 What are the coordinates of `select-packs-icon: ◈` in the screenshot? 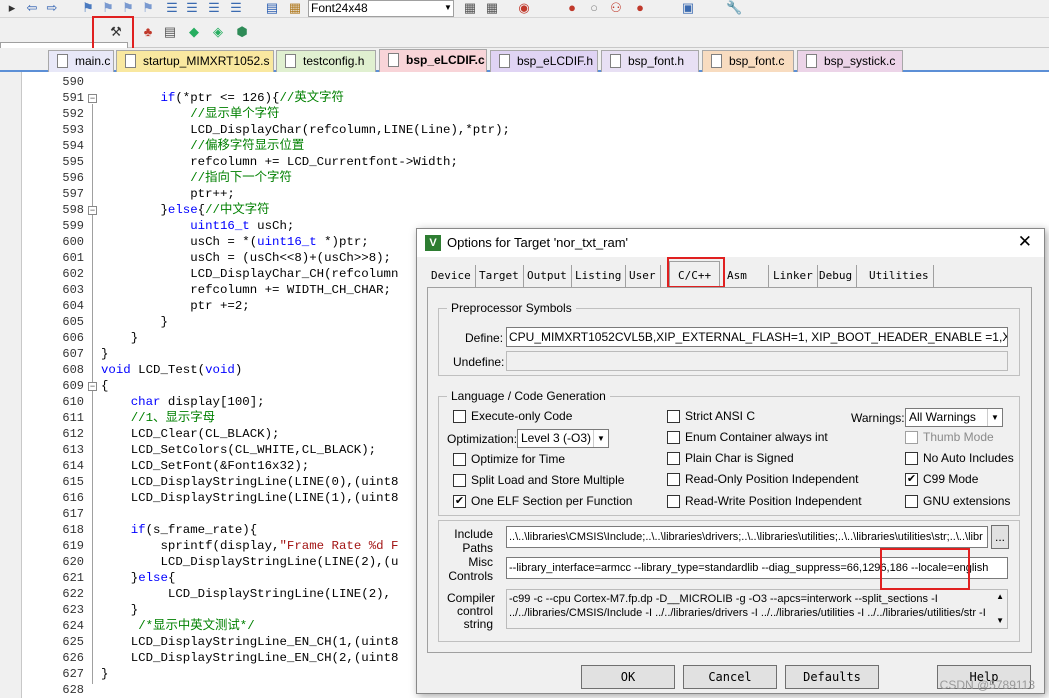 It's located at (218, 32).